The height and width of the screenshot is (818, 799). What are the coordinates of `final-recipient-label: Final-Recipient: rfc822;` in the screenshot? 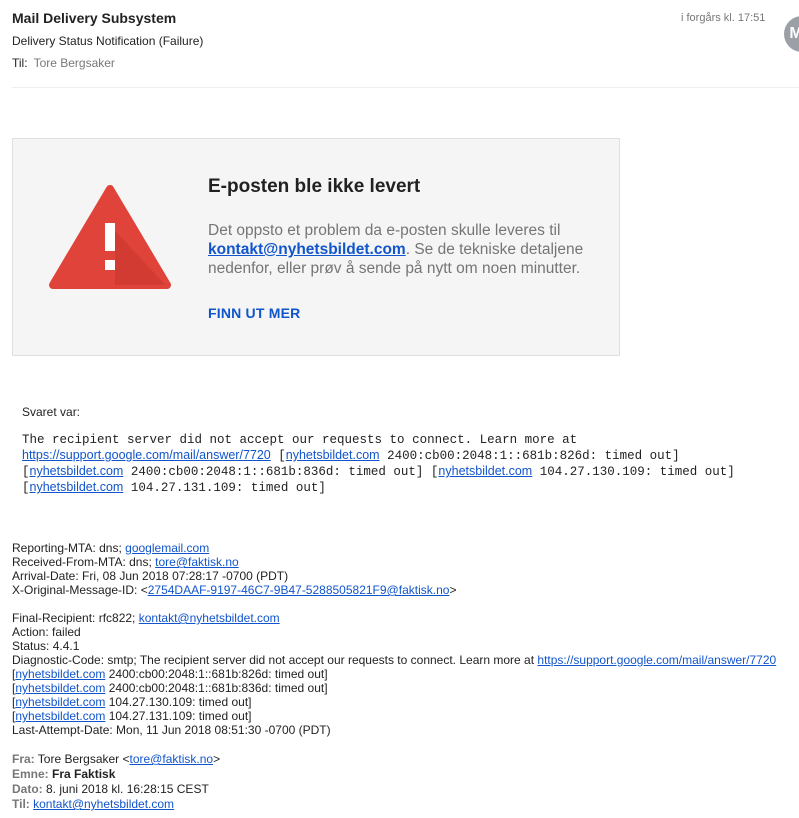 It's located at (75, 618).